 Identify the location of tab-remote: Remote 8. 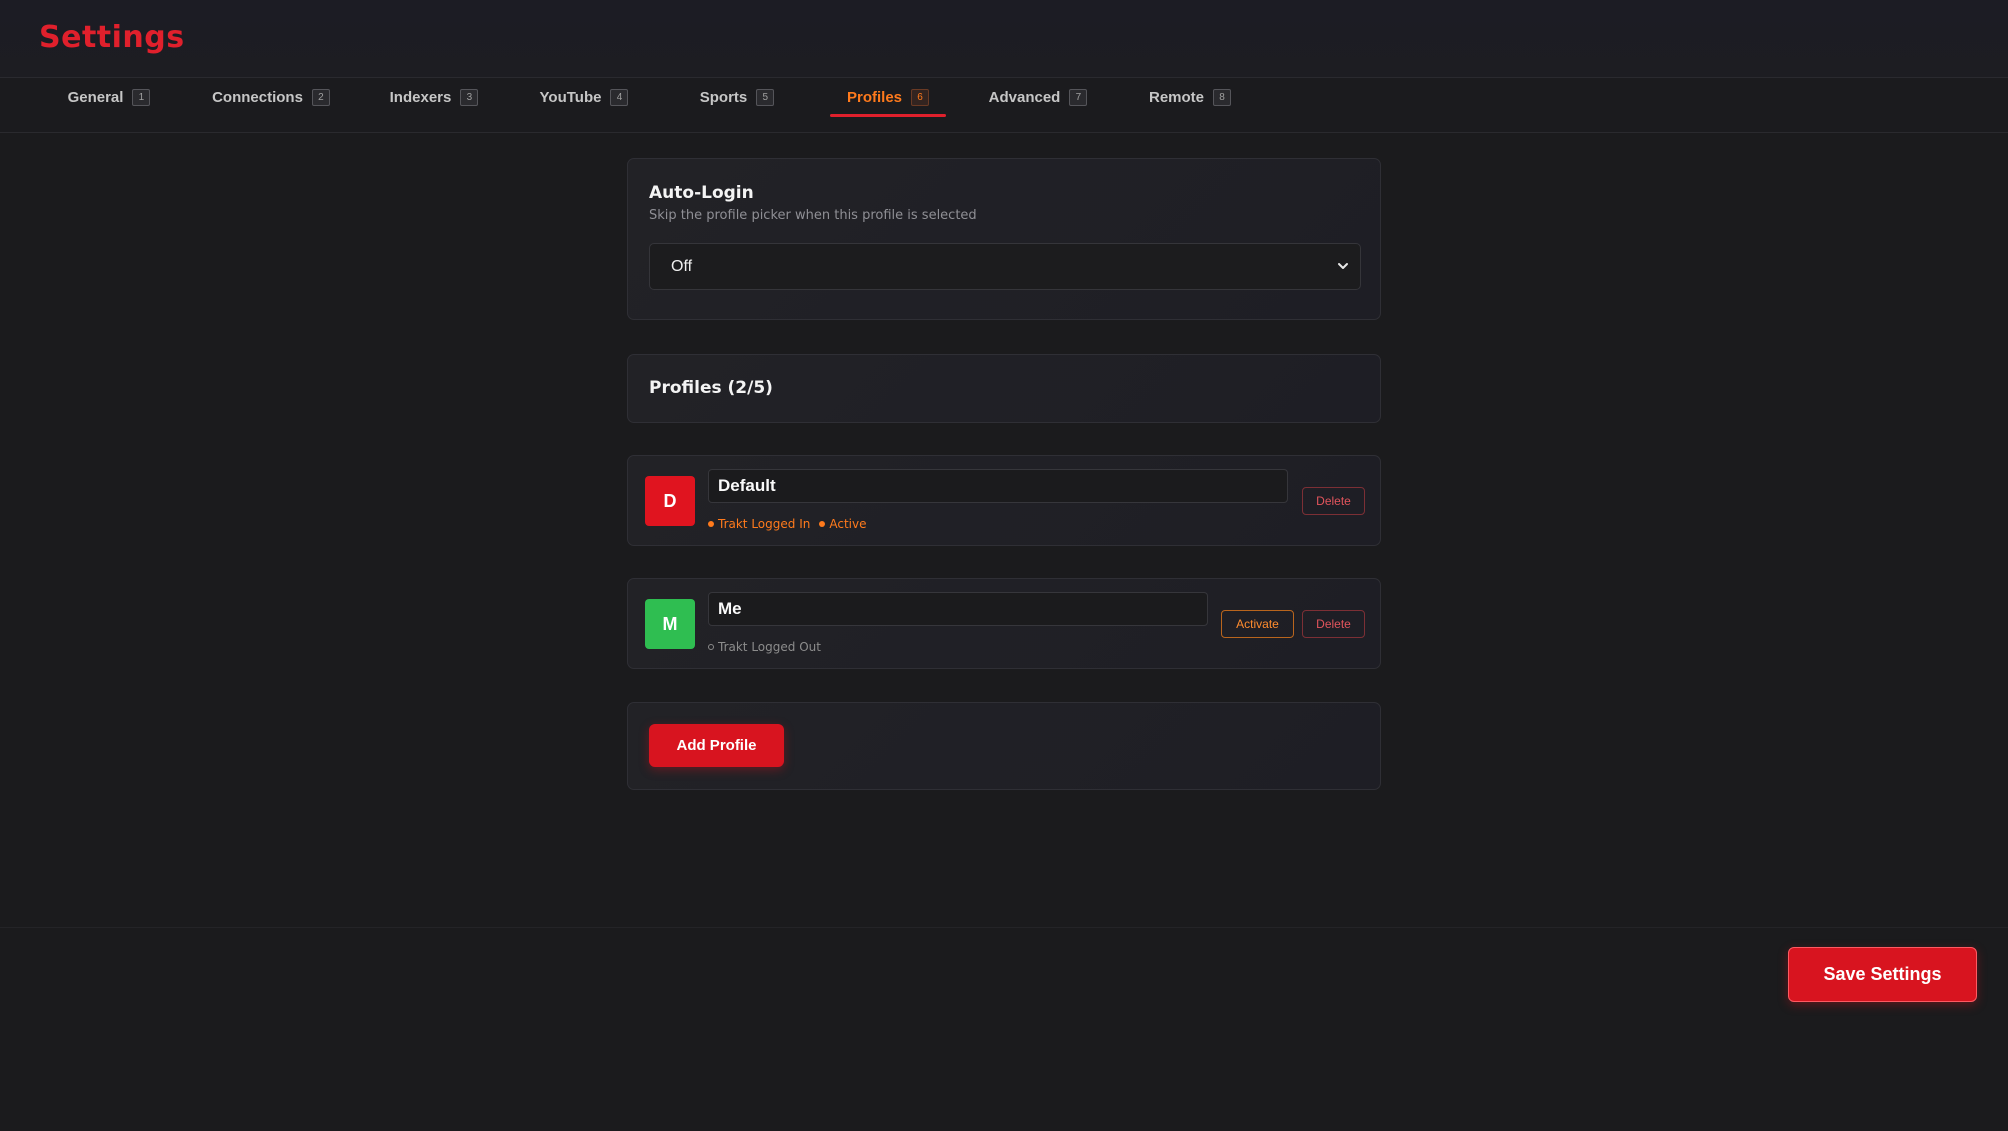
(1190, 97).